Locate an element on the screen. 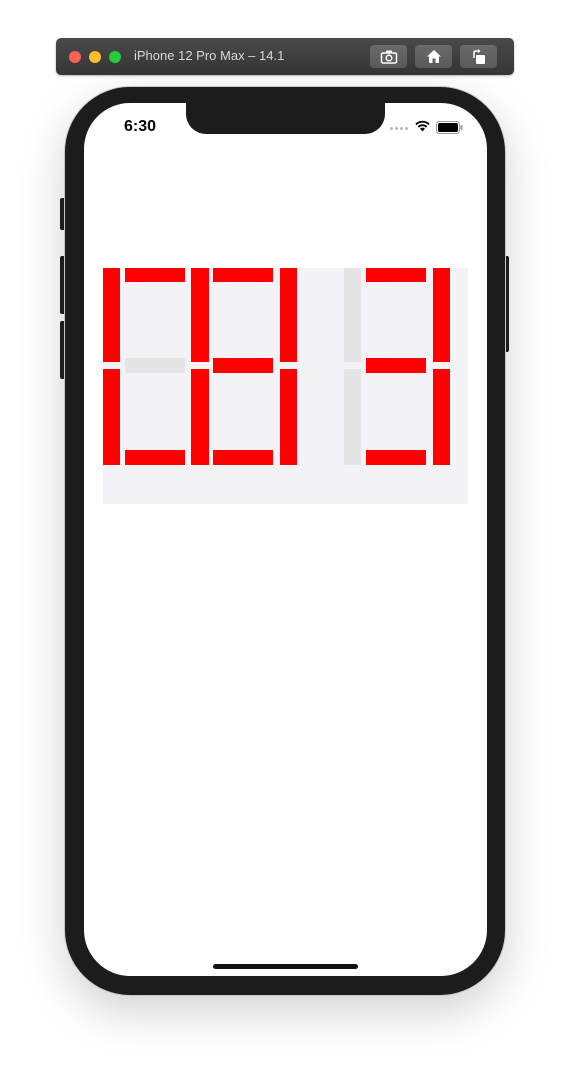  battery-icon is located at coordinates (449, 127).